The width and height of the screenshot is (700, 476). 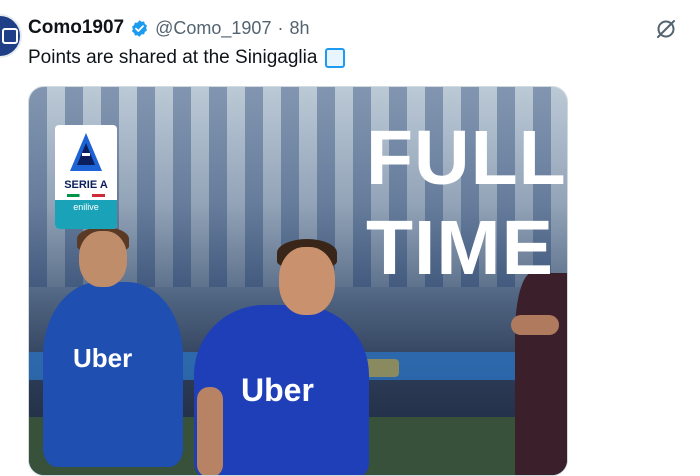 What do you see at coordinates (76, 28) in the screenshot?
I see `author-name: Como1907` at bounding box center [76, 28].